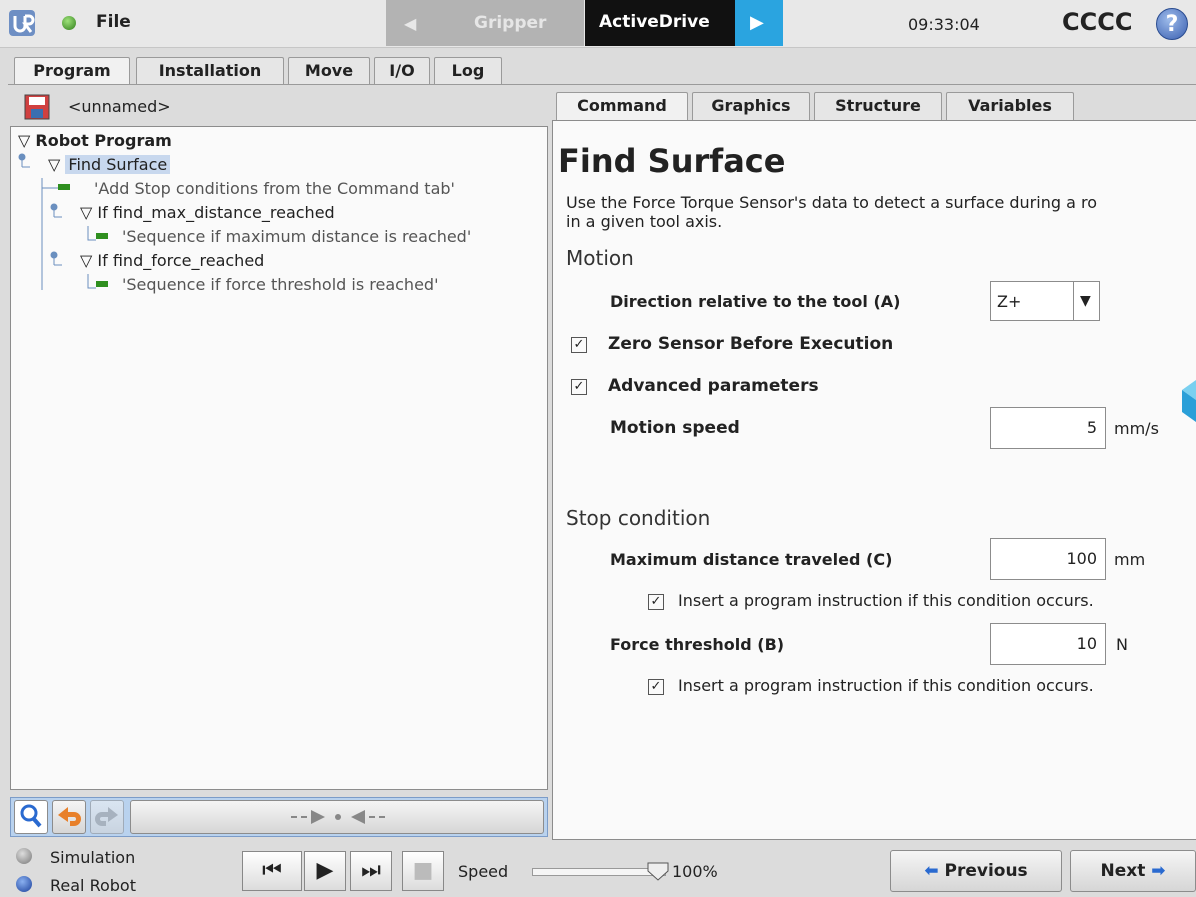 Image resolution: width=1196 pixels, height=897 pixels. What do you see at coordinates (1187, 403) in the screenshot?
I see `cube-icon` at bounding box center [1187, 403].